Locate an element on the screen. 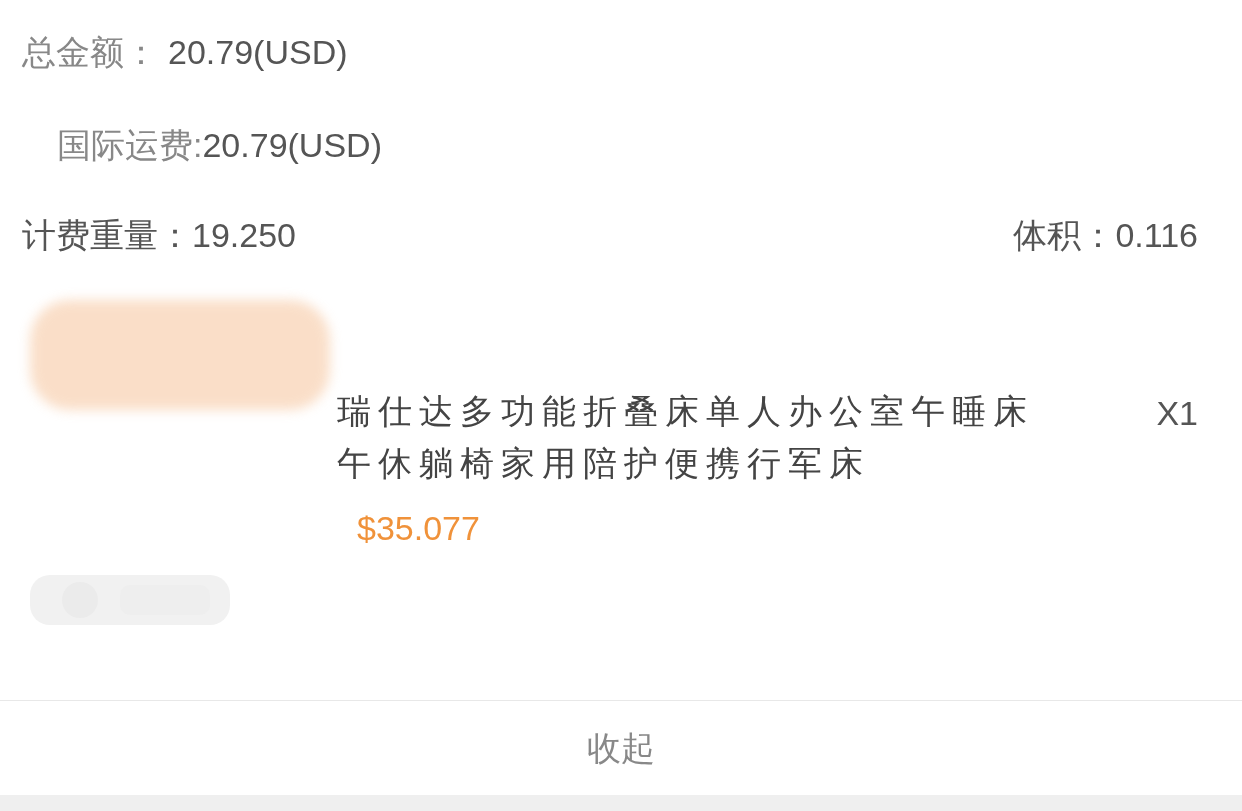 This screenshot has width=1242, height=811. weight-label: 计费重量： is located at coordinates (107, 235).